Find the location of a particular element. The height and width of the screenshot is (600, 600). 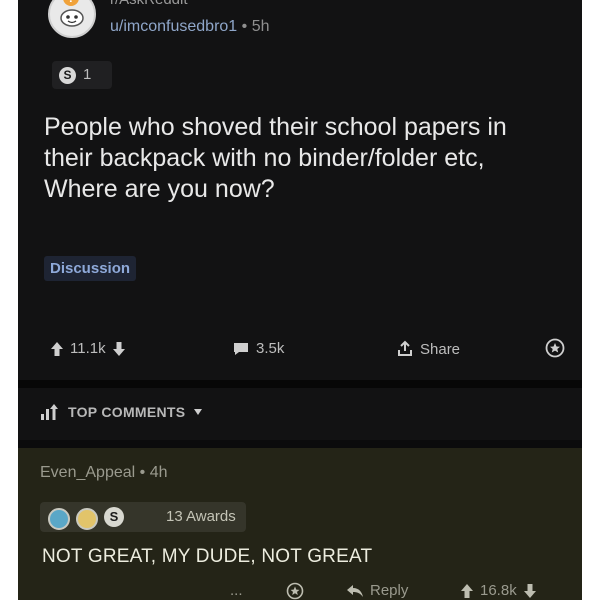

post-action-bar: 11.1k 3.5k Share is located at coordinates (300, 350).